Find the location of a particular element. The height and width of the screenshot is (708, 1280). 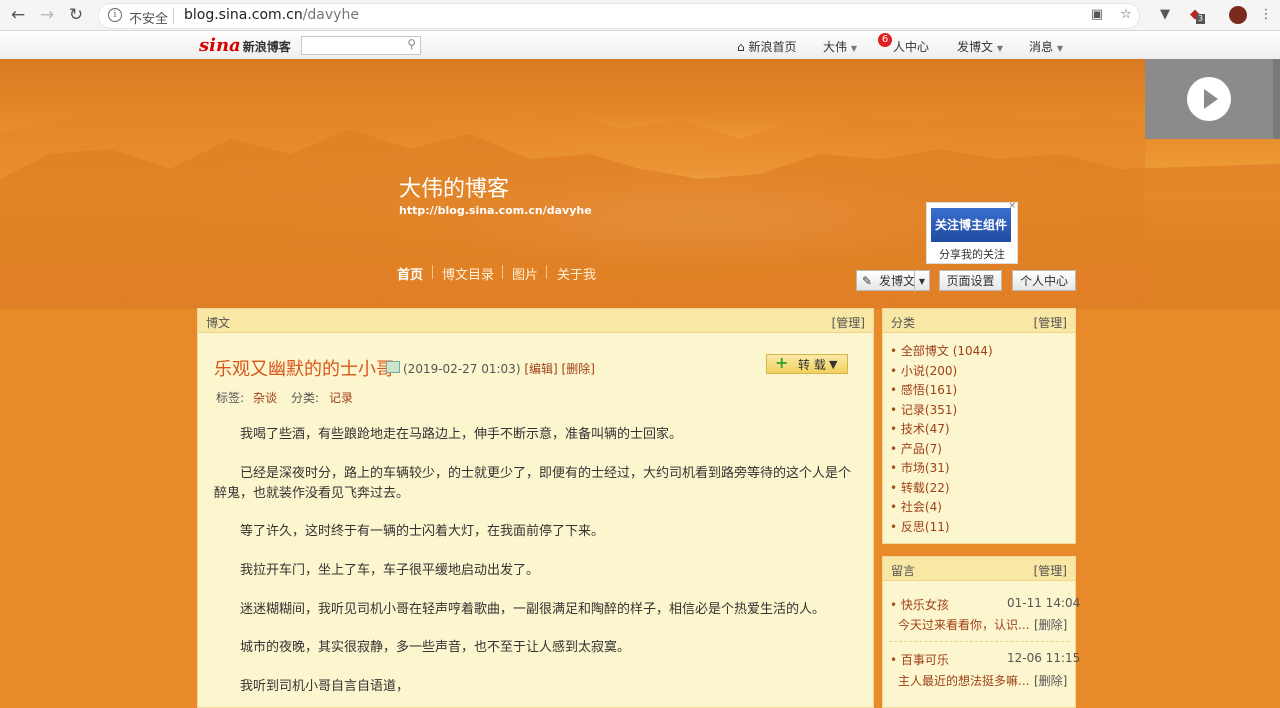

toolbar-message-menu: 消息 ▼ is located at coordinates (1046, 46).